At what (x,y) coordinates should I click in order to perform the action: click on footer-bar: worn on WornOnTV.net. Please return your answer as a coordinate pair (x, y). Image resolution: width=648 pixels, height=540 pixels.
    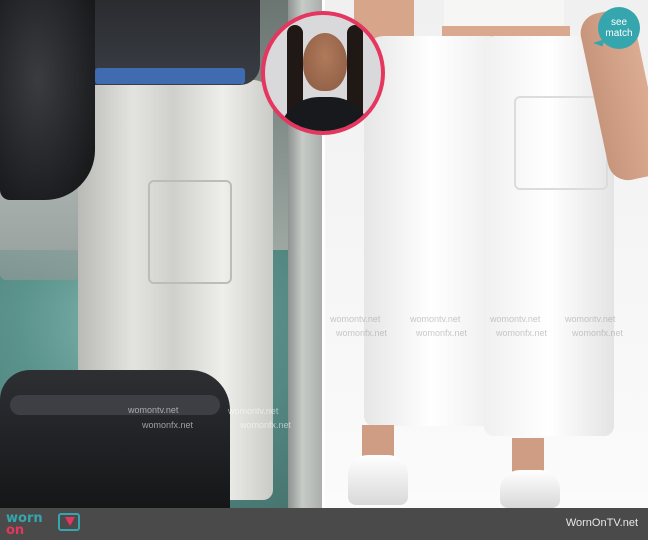
    Looking at the image, I should click on (324, 524).